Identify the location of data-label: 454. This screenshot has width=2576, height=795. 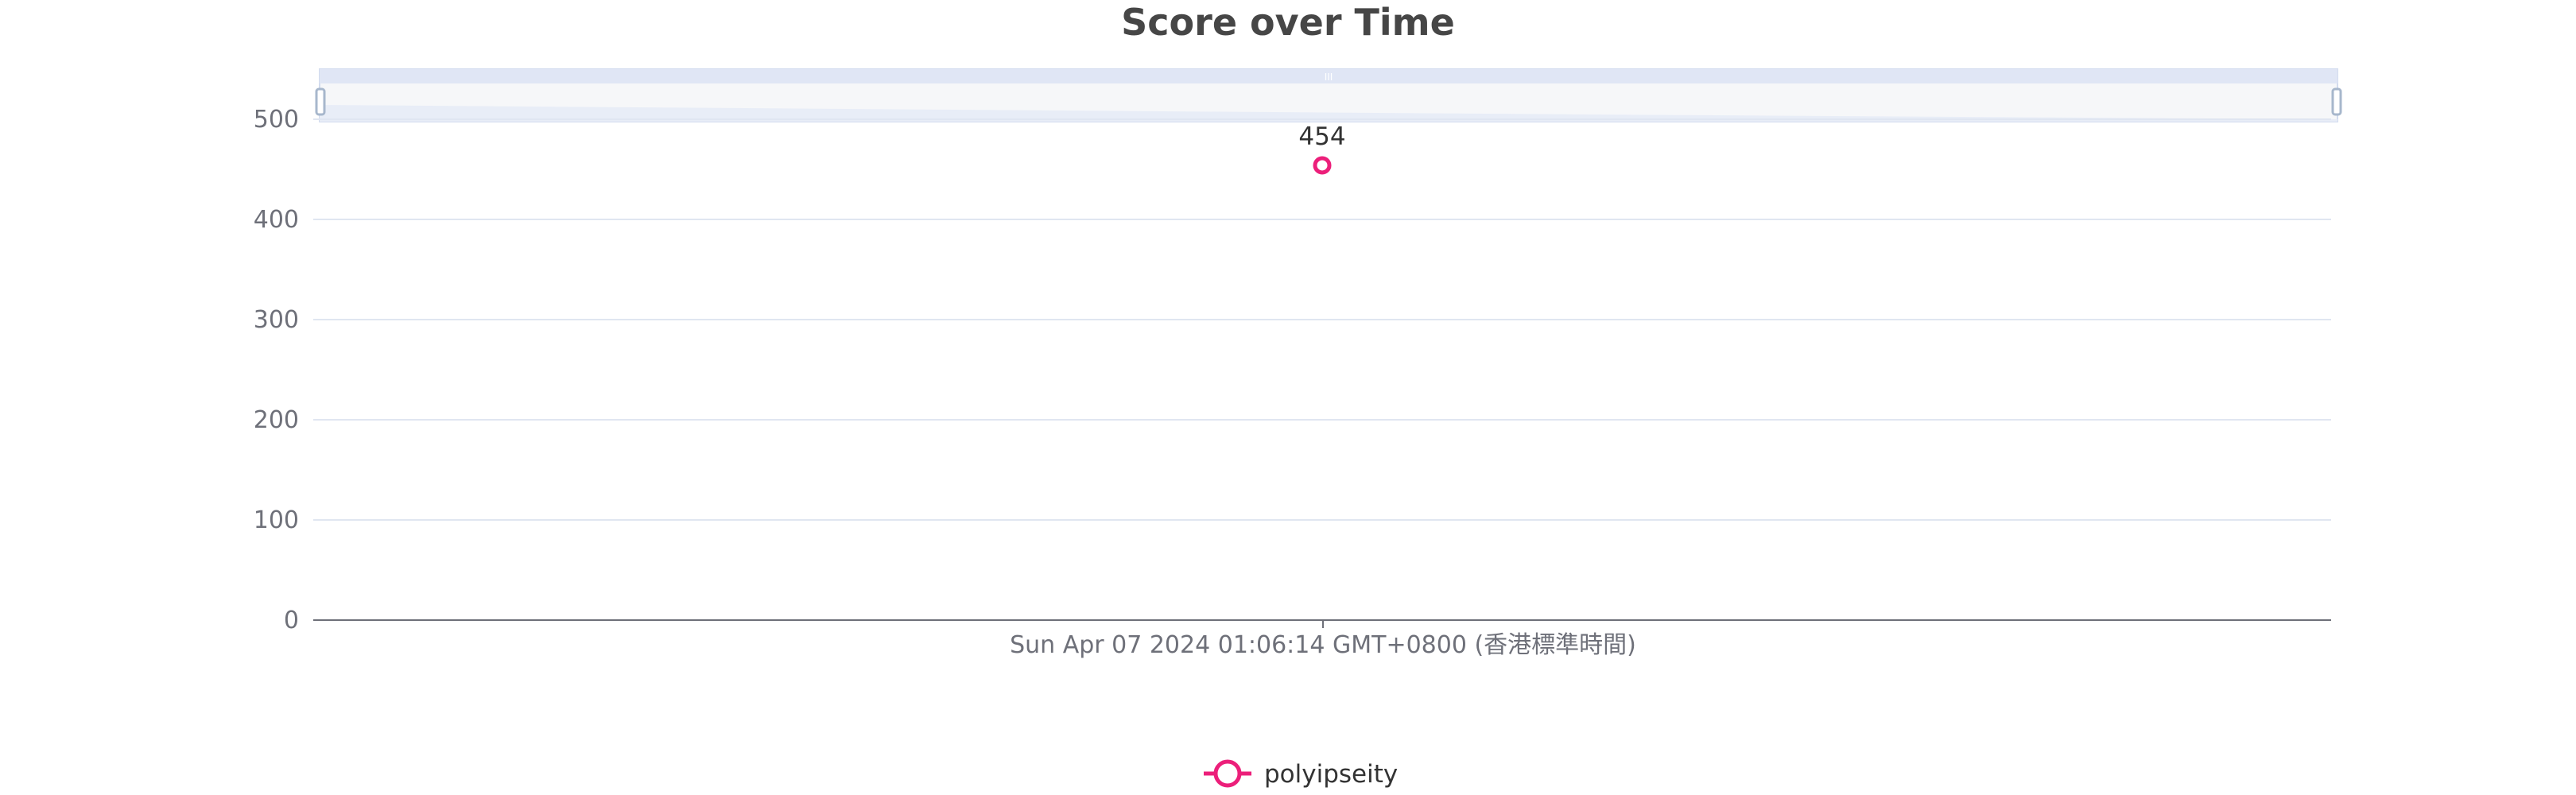
(1322, 136).